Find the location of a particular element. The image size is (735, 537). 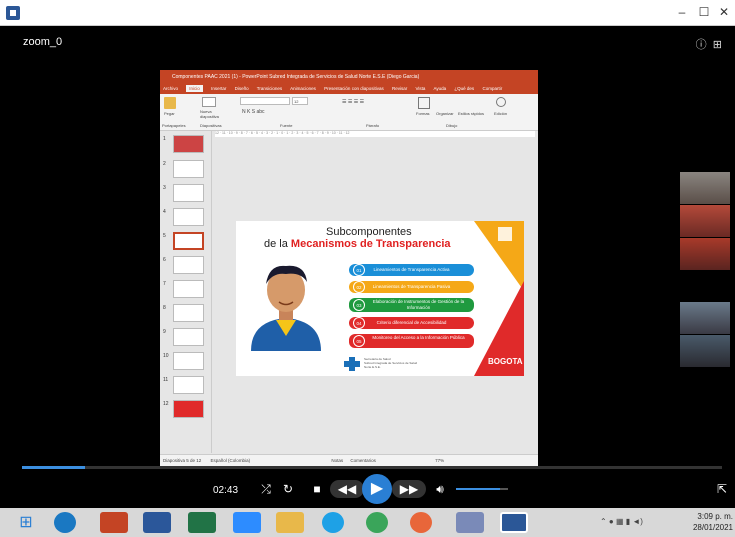

close-button: ✕ is located at coordinates (724, 12).